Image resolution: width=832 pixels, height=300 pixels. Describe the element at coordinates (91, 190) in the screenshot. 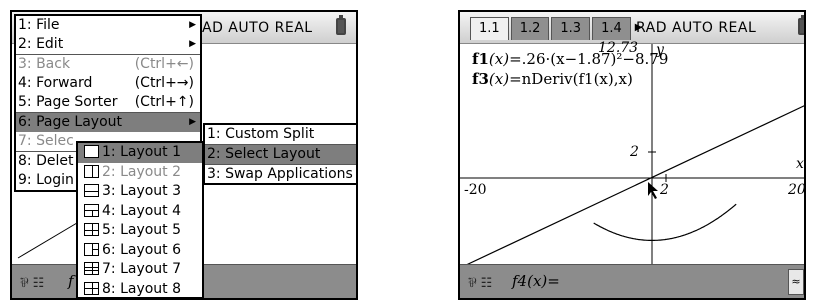

I see `layout-3-icon` at that location.